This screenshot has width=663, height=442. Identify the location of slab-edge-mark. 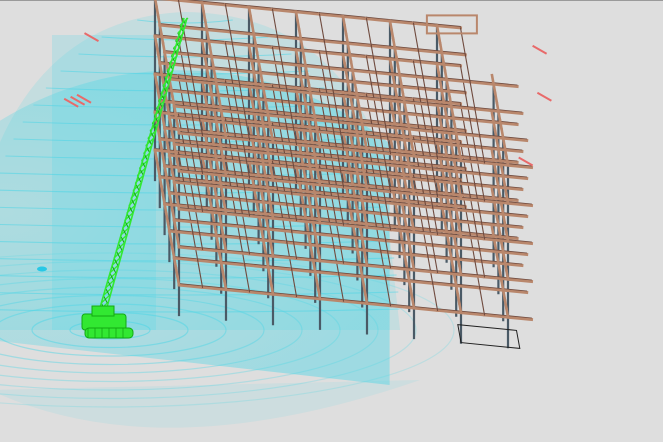
(544, 96).